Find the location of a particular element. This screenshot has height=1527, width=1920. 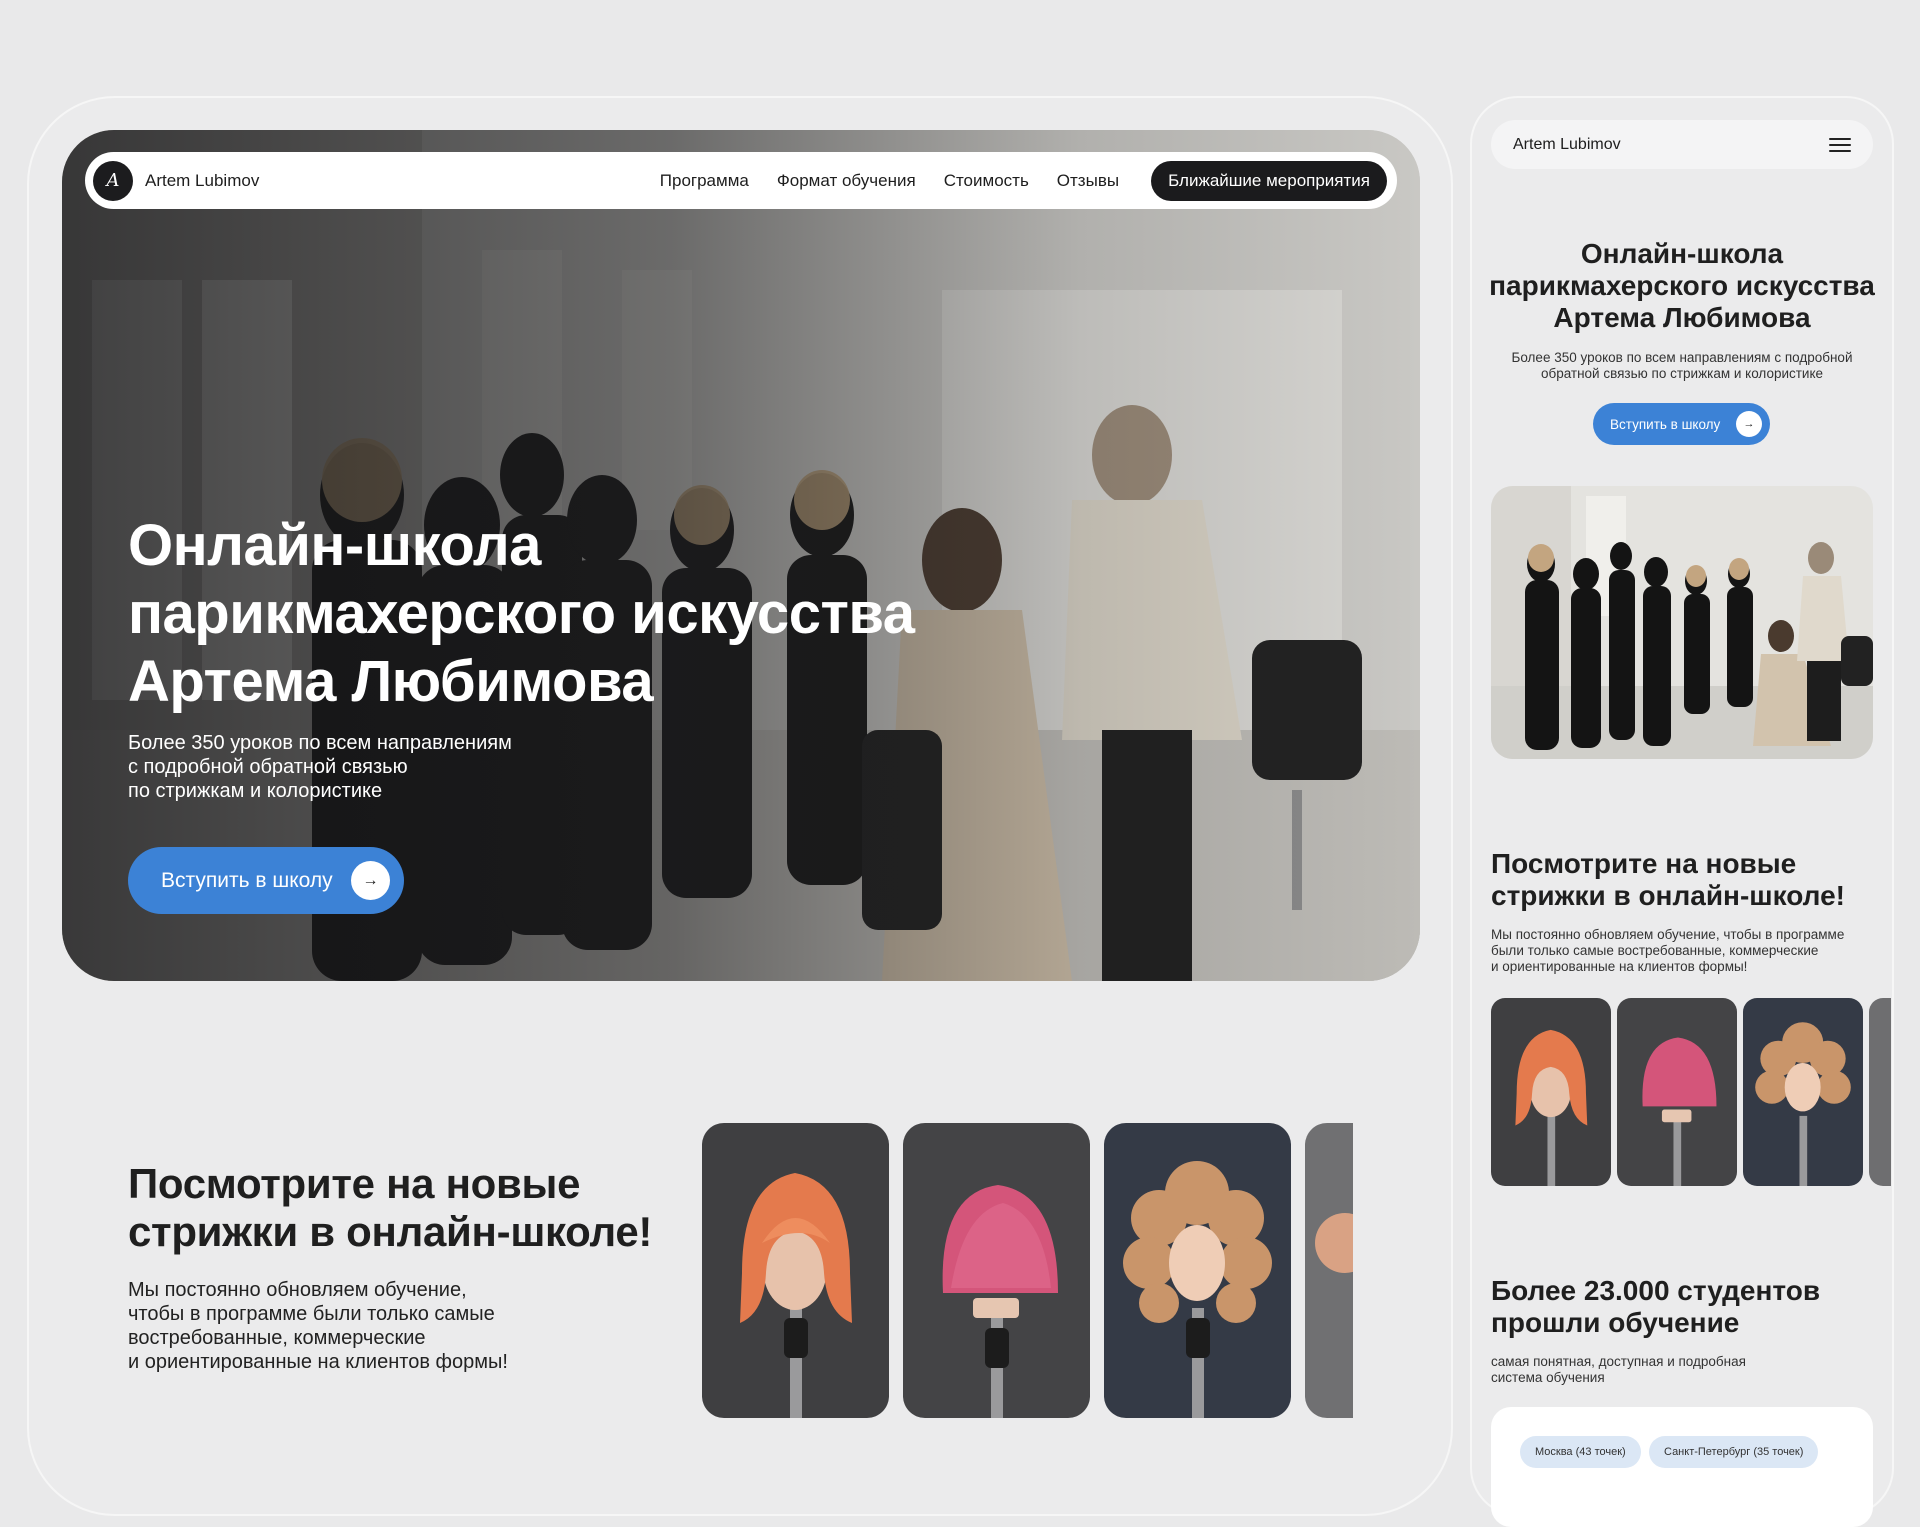

classroom-image is located at coordinates (1682, 622).